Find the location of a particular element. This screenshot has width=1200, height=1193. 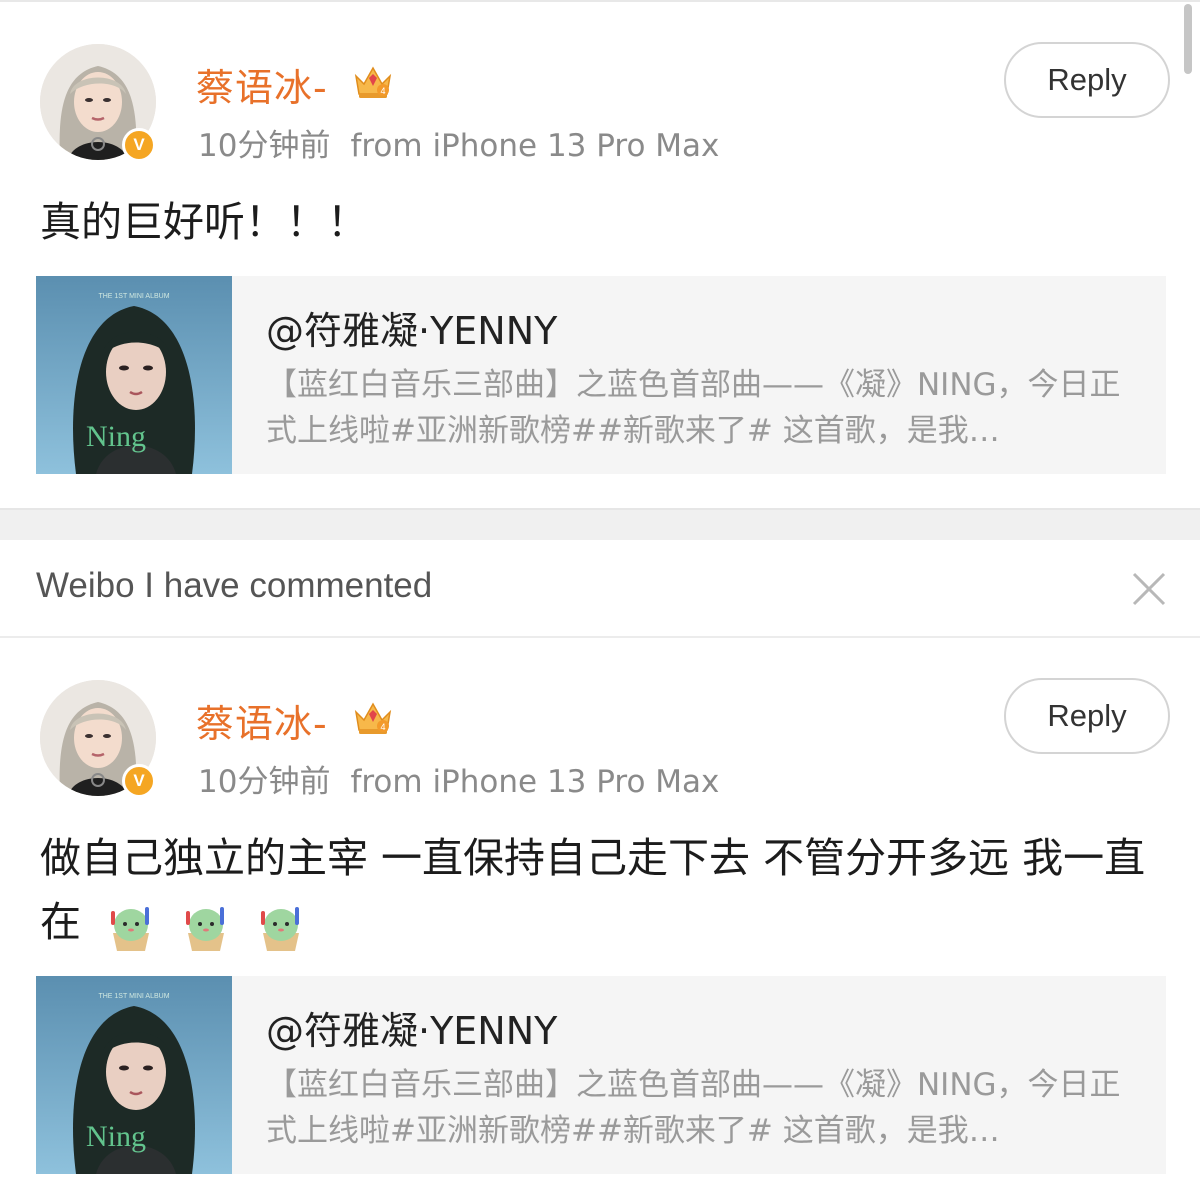

emoji-group is located at coordinates (209, 925).